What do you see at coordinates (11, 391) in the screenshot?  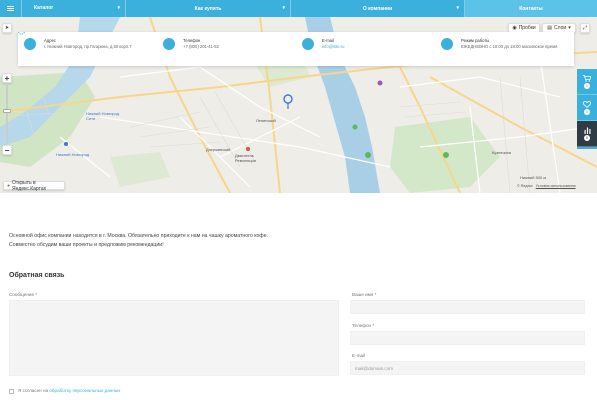 I see `consent-checkbox` at bounding box center [11, 391].